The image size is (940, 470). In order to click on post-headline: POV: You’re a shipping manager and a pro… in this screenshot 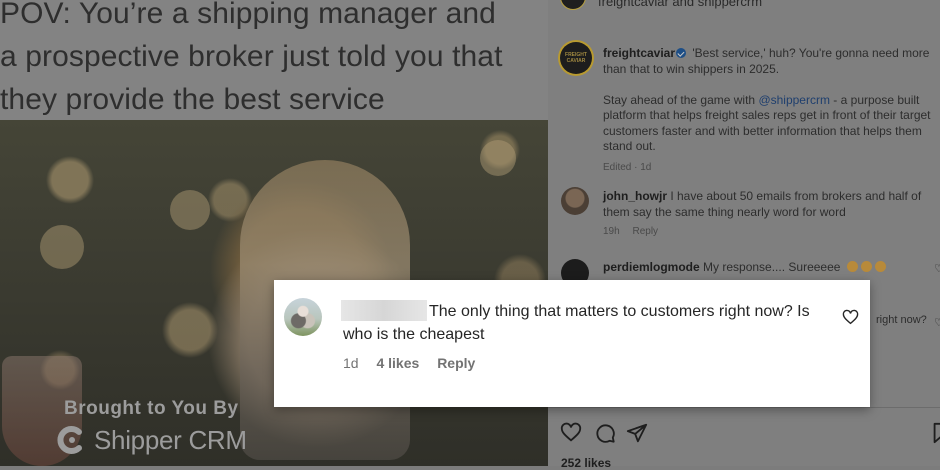, I will do `click(251, 58)`.